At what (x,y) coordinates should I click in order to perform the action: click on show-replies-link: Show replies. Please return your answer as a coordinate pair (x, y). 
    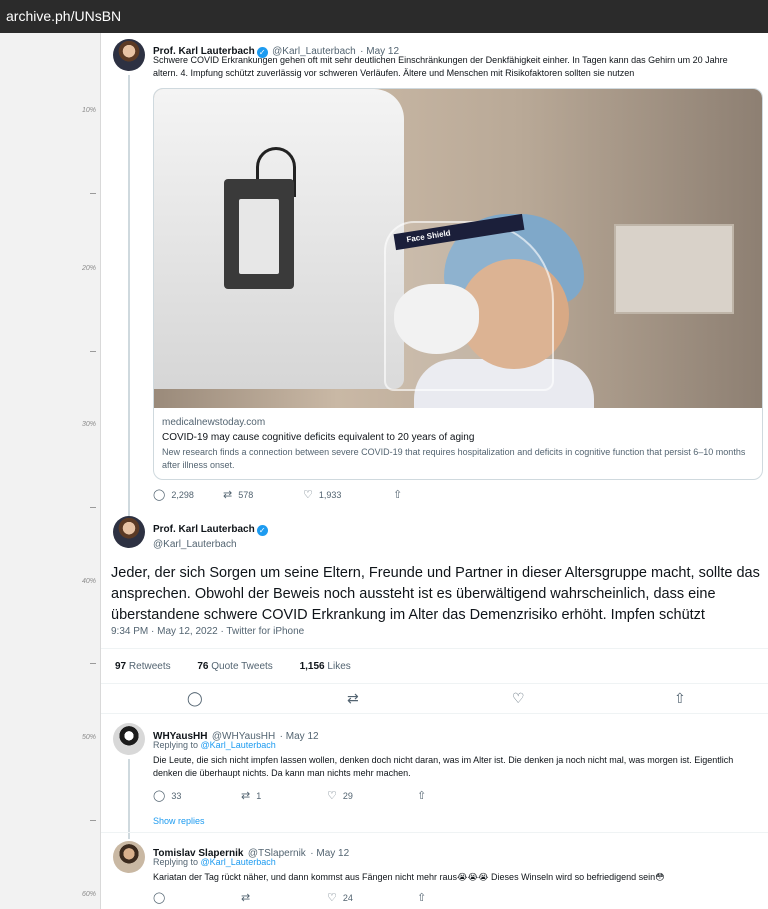
    Looking at the image, I should click on (179, 821).